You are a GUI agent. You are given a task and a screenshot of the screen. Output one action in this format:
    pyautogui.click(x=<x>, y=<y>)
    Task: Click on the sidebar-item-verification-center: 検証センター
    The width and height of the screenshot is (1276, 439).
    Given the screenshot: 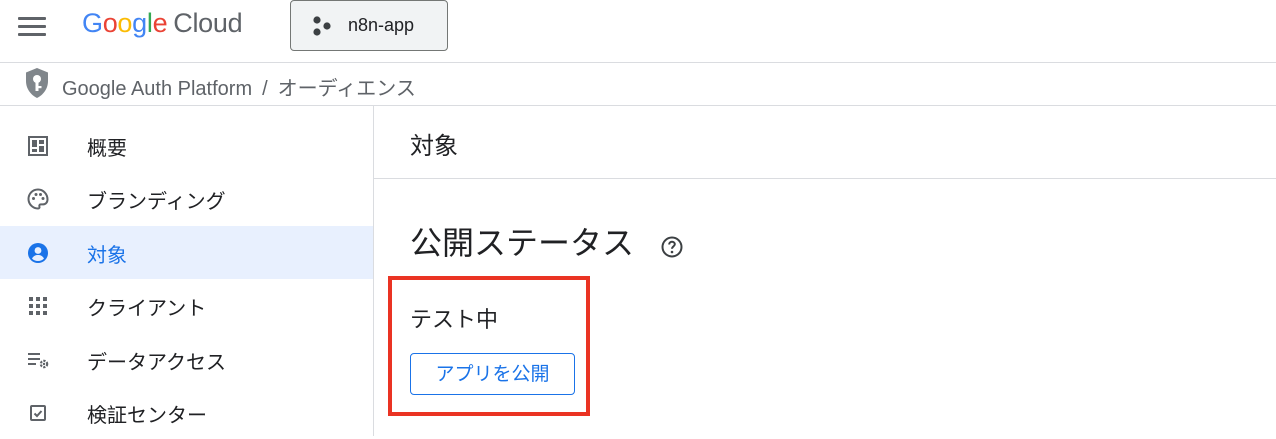 What is the action you would take?
    pyautogui.click(x=186, y=412)
    